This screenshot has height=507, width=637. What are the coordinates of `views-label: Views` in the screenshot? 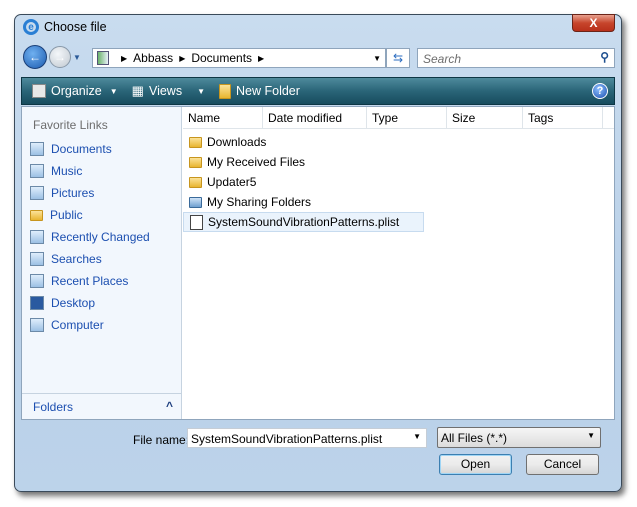 It's located at (165, 91).